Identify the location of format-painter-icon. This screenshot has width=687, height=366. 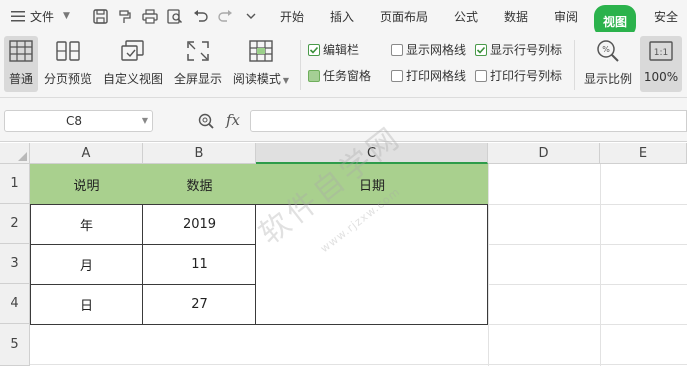
(124, 16).